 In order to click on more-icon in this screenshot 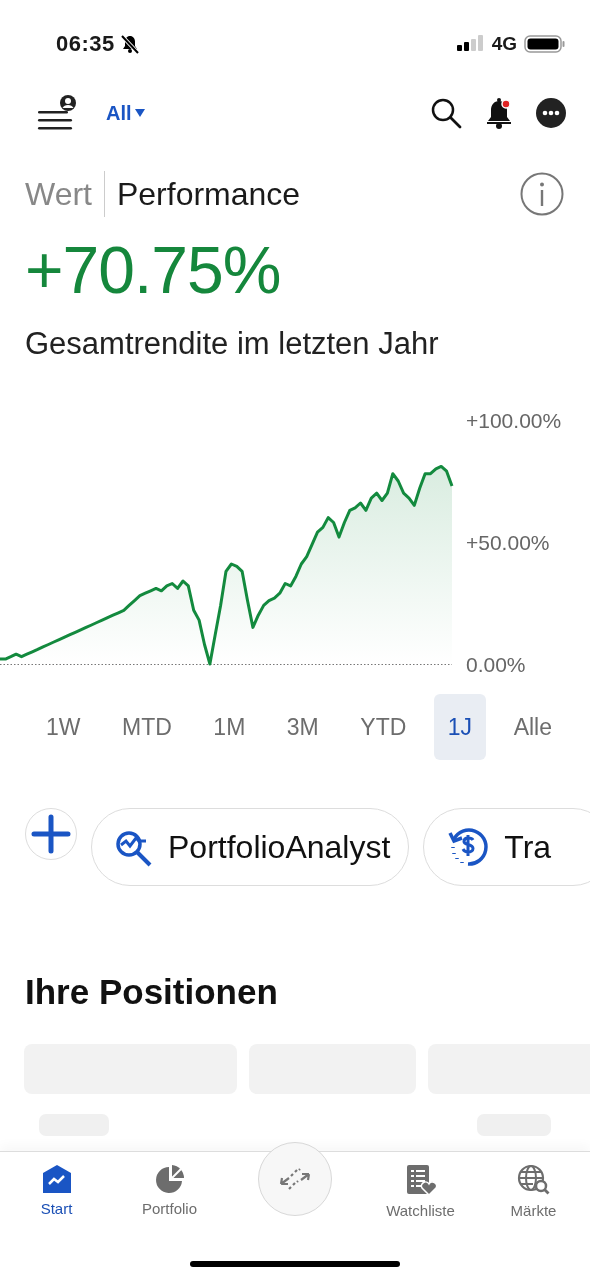, I will do `click(551, 113)`.